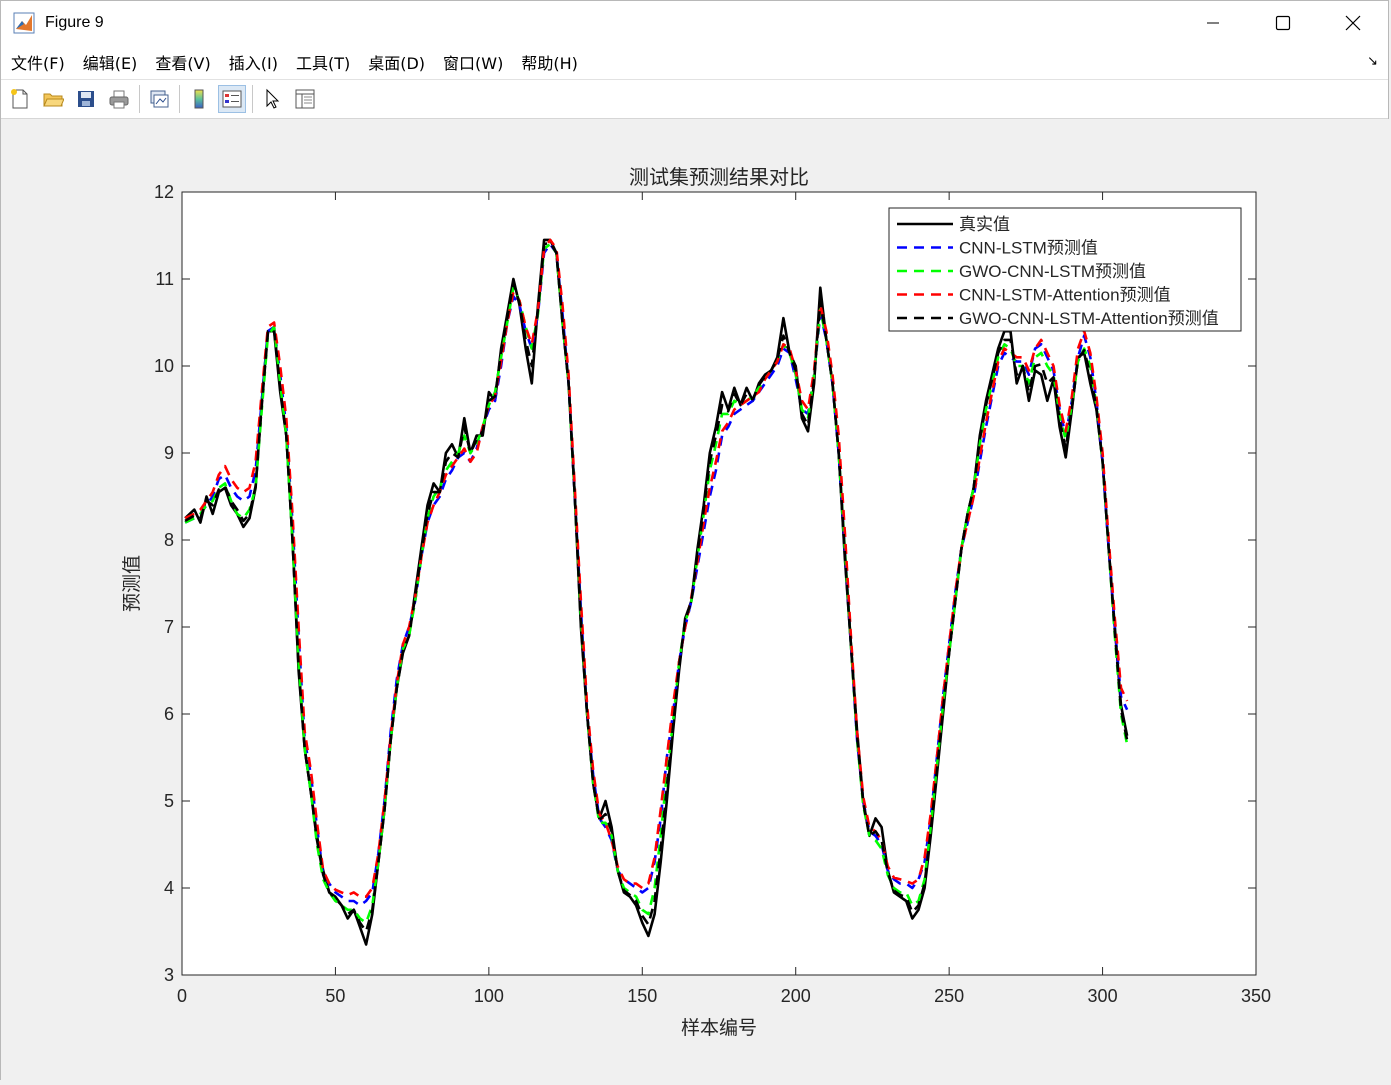 The height and width of the screenshot is (1085, 1391). Describe the element at coordinates (164, 366) in the screenshot. I see `y-tick-label: 10` at that location.